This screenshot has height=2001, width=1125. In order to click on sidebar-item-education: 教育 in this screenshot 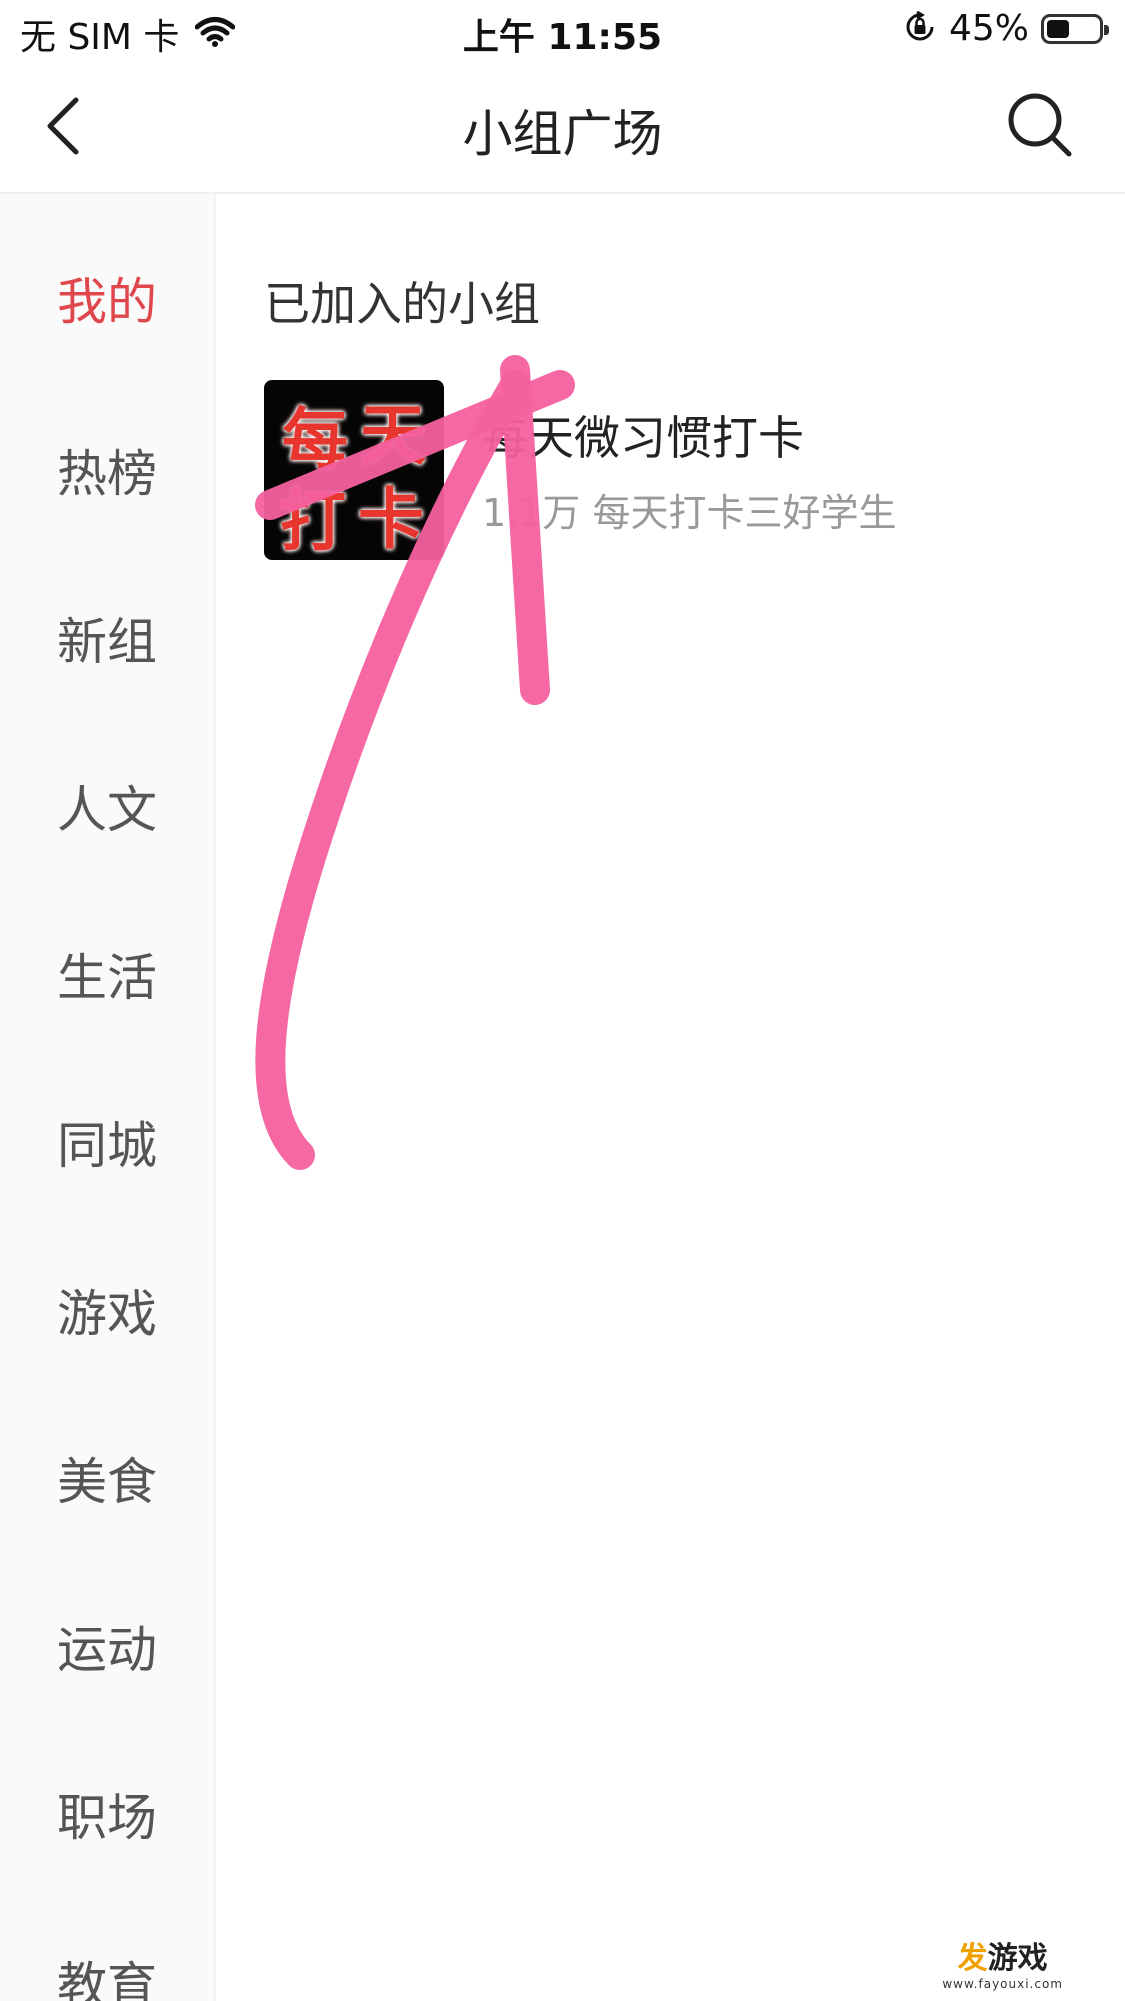, I will do `click(107, 1973)`.